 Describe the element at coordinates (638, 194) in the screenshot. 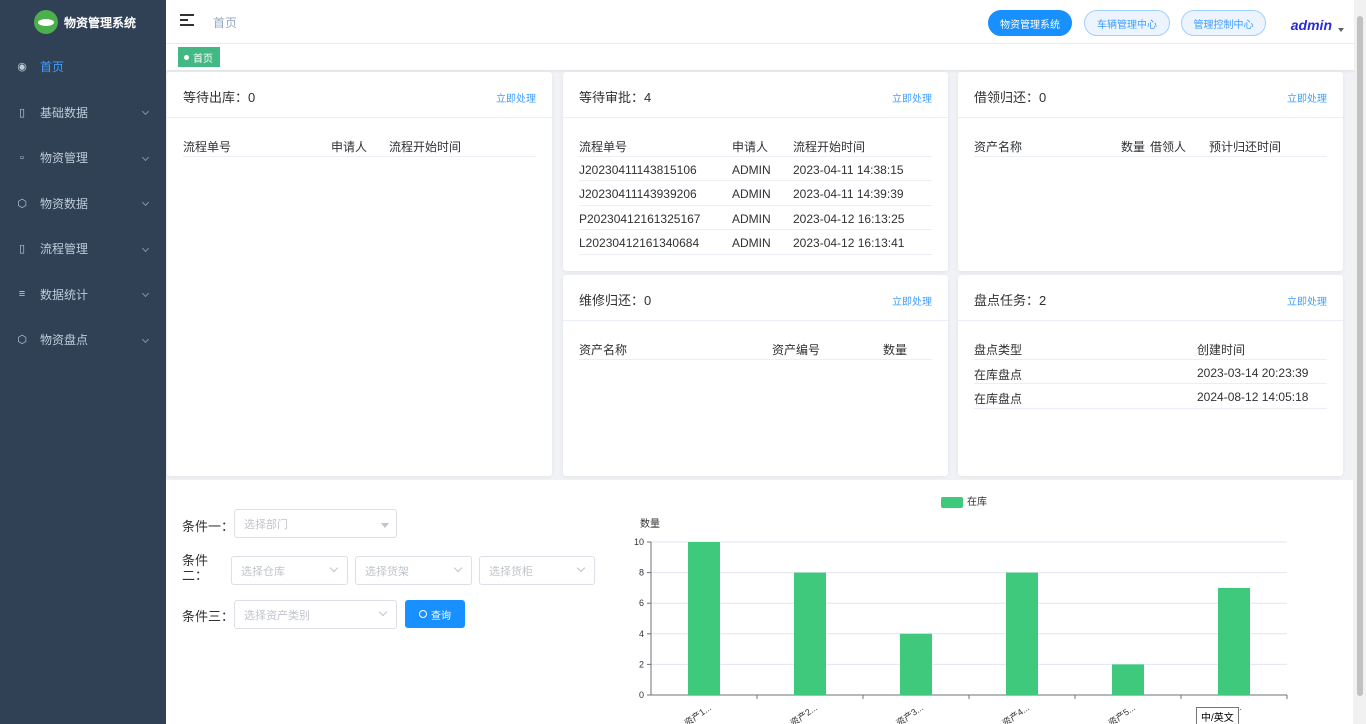

I see `cell-process-no: J20230411143939206` at that location.